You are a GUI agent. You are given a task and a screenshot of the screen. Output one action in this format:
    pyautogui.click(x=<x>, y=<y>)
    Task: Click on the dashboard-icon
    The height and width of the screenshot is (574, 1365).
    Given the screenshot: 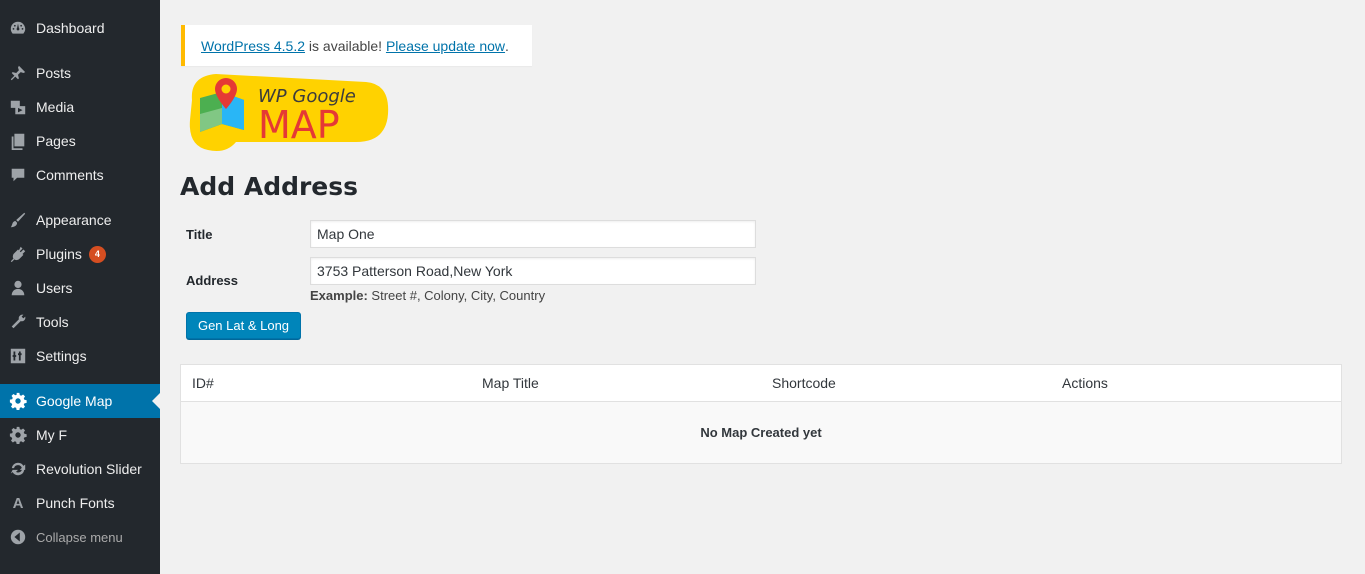 What is the action you would take?
    pyautogui.click(x=18, y=28)
    